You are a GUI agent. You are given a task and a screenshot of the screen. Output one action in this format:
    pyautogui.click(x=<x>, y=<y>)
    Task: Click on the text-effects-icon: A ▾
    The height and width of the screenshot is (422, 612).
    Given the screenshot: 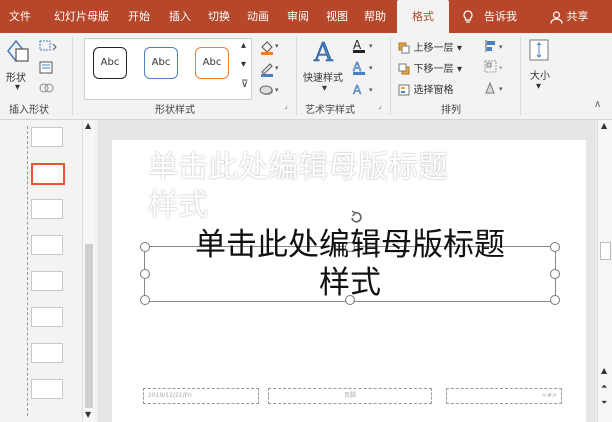 What is the action you would take?
    pyautogui.click(x=364, y=91)
    